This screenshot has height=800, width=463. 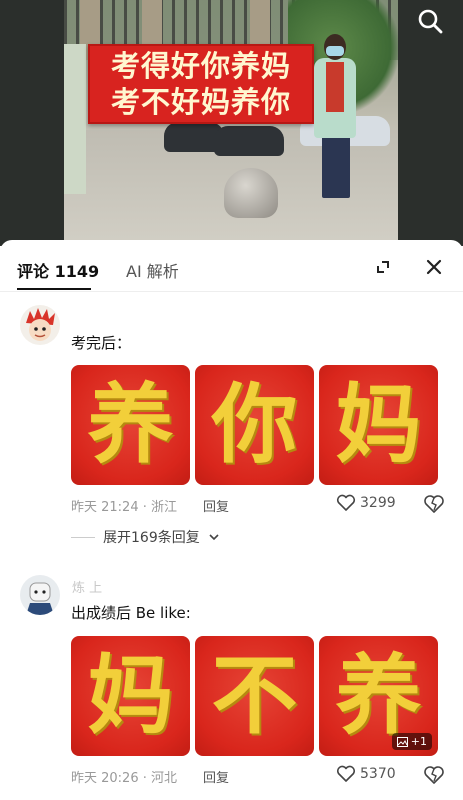 I want to click on stone-bollard, so click(x=251, y=193).